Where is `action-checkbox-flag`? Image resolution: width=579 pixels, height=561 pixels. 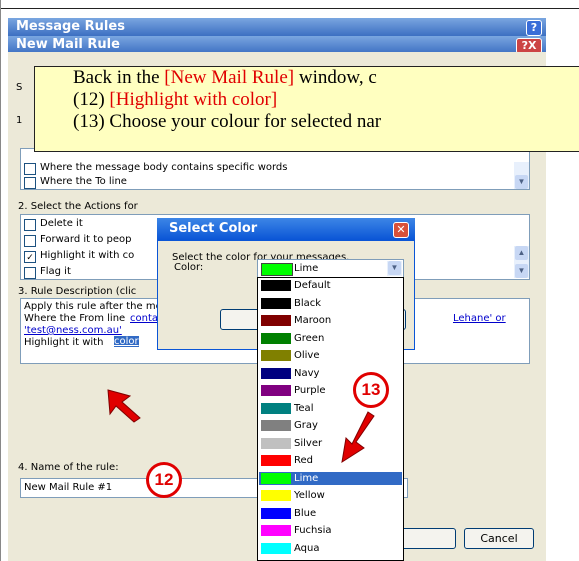 action-checkbox-flag is located at coordinates (30, 273).